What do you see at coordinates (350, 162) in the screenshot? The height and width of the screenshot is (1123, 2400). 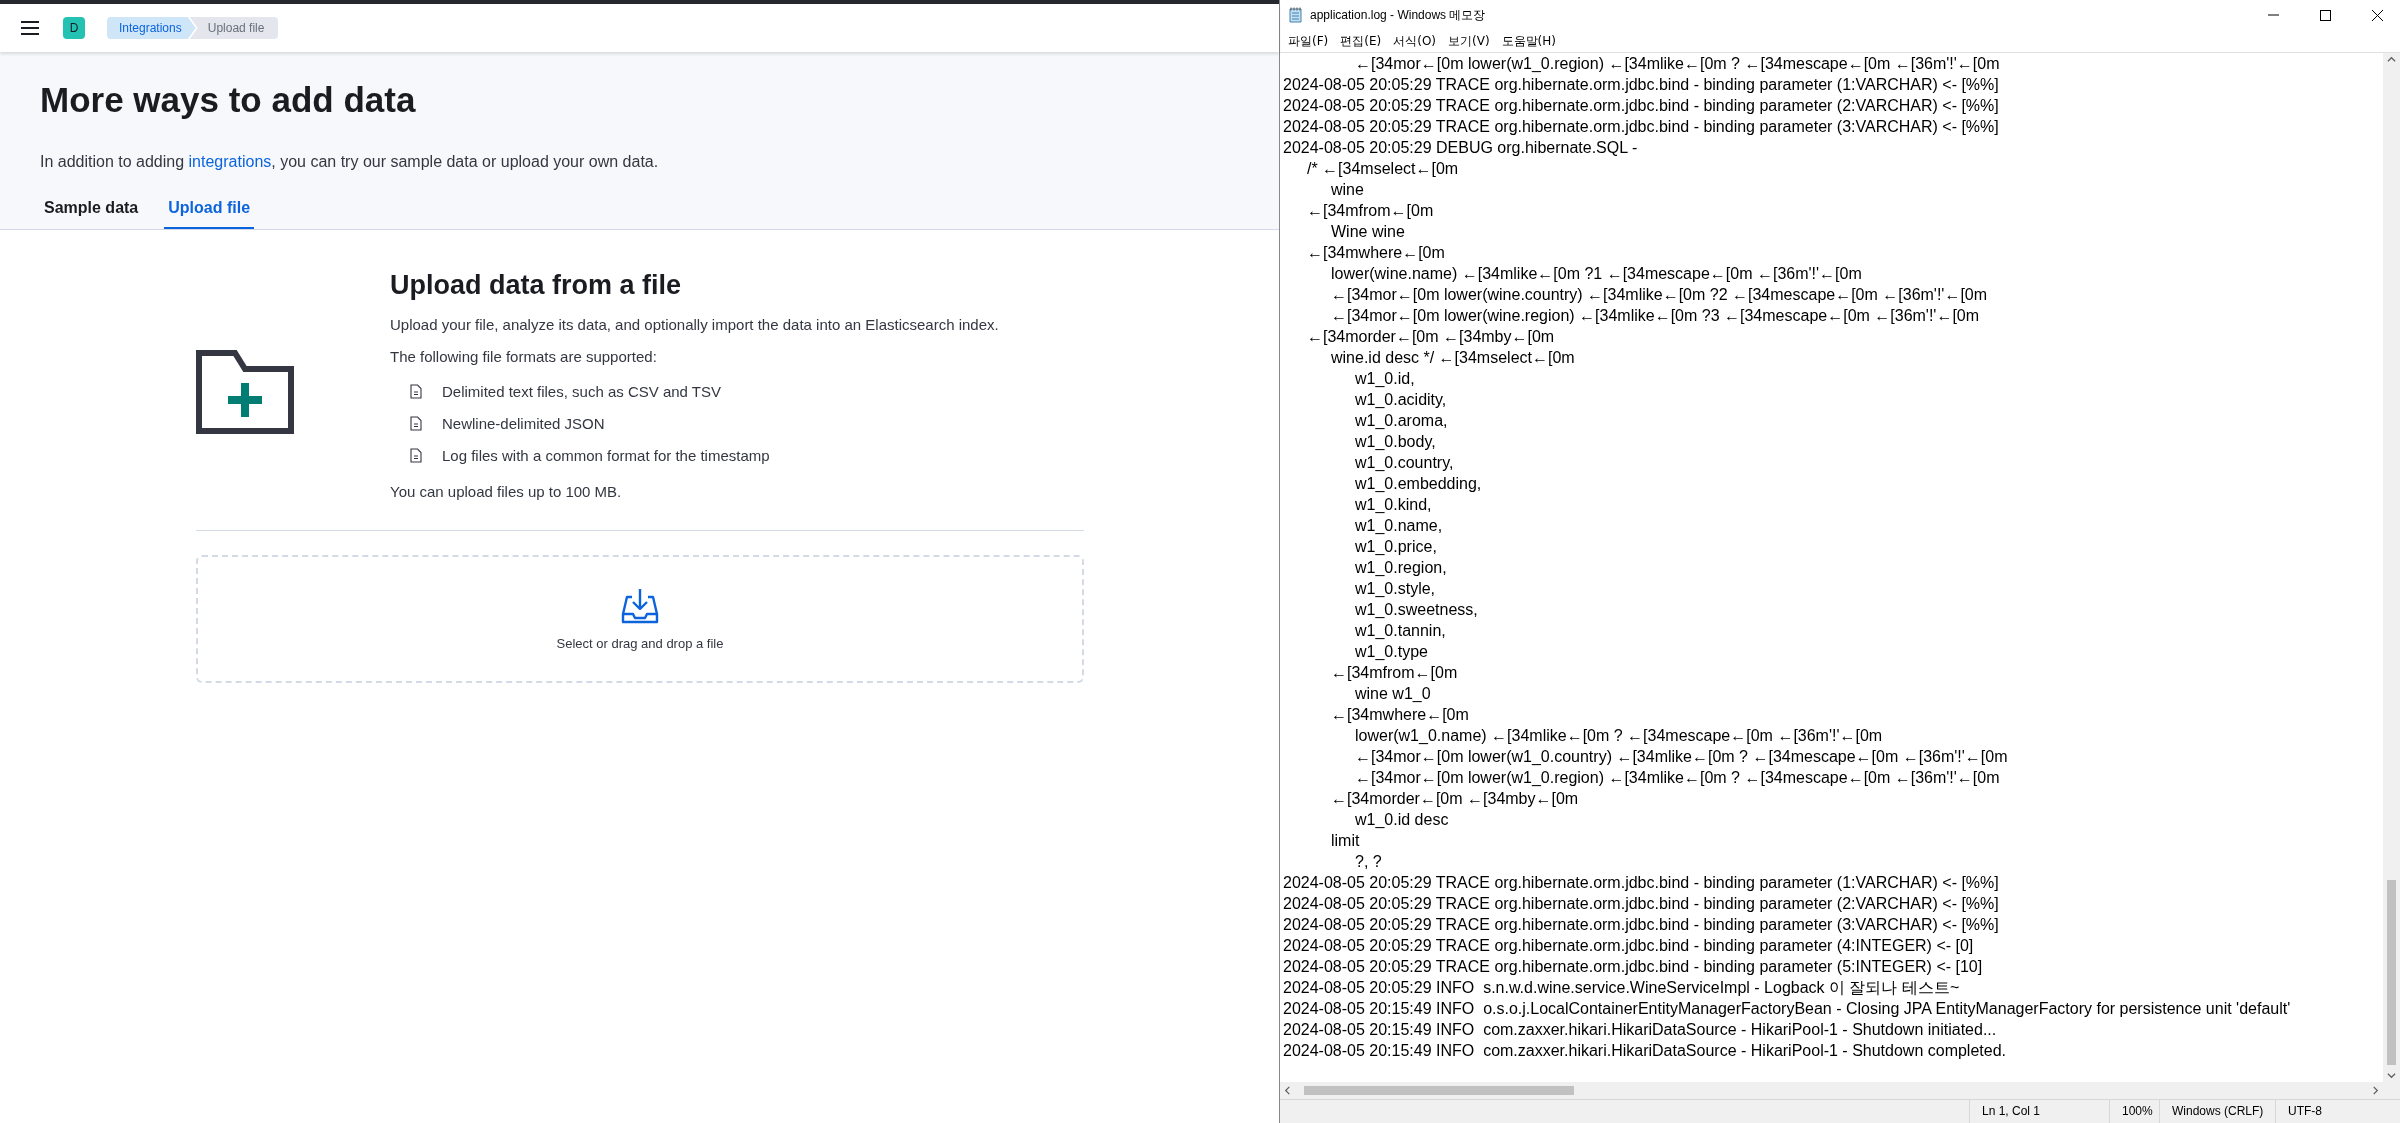 I see `page-description: In addition to adding integrations, you can try our sample data or upload your own data.` at bounding box center [350, 162].